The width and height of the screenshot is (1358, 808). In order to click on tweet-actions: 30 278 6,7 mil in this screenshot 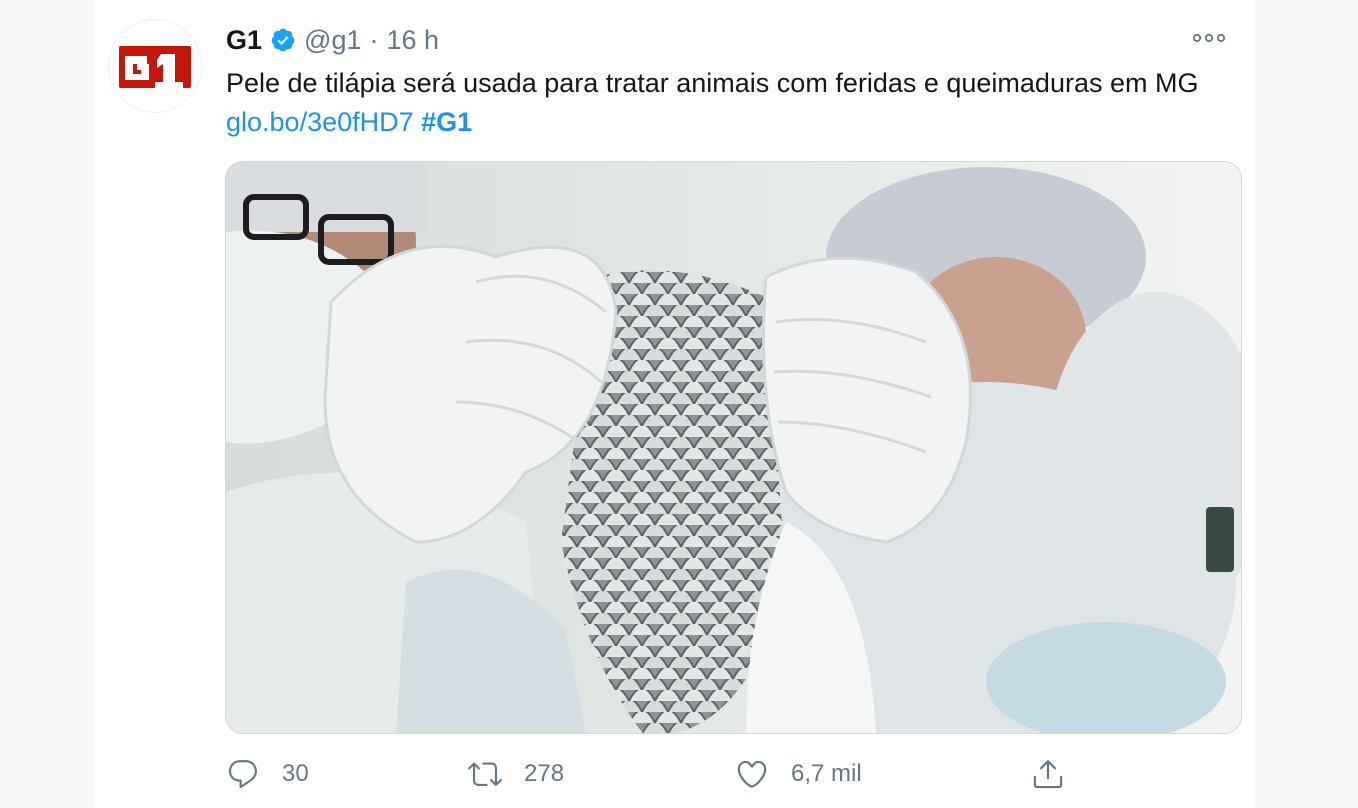, I will do `click(733, 774)`.